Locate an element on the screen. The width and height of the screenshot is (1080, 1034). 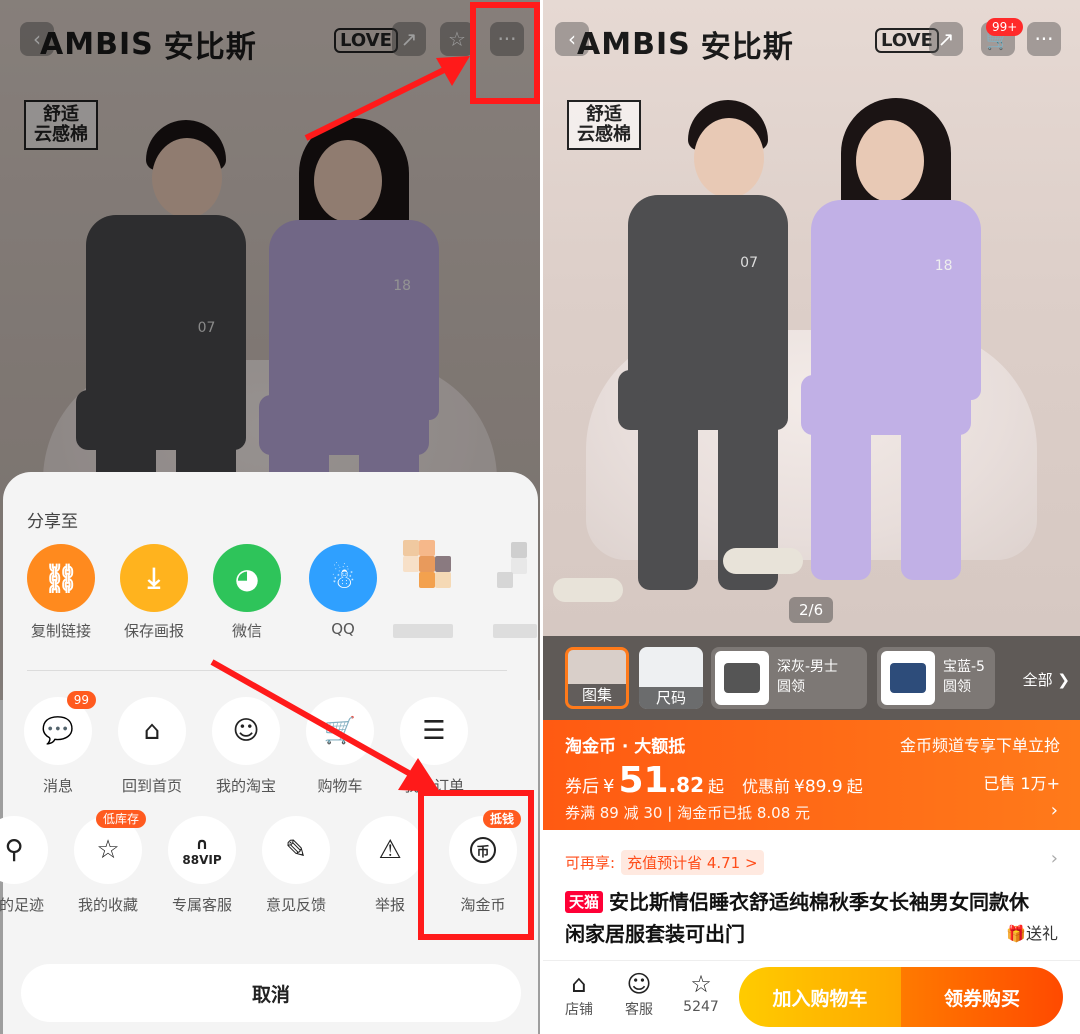
brand-name: 安比斯 is located at coordinates (747, 47).